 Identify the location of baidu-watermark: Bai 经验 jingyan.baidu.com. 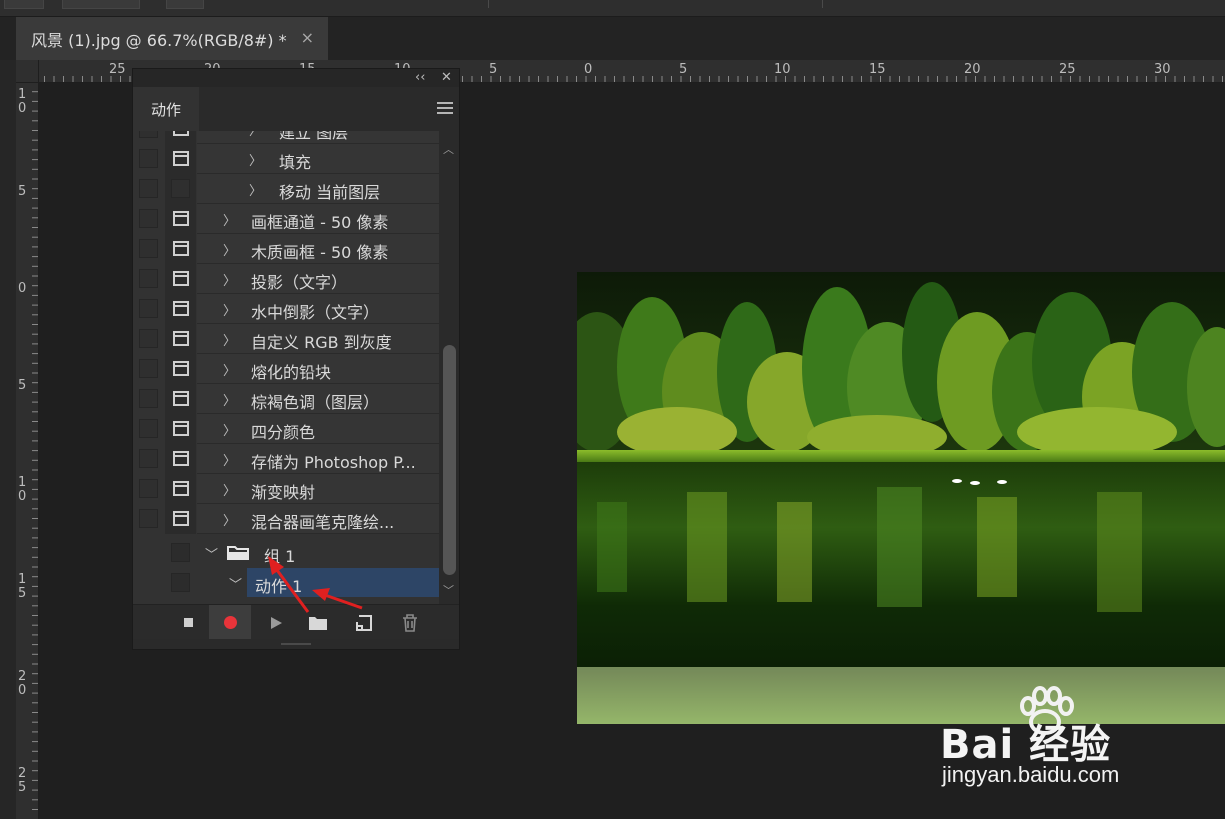
(1055, 741).